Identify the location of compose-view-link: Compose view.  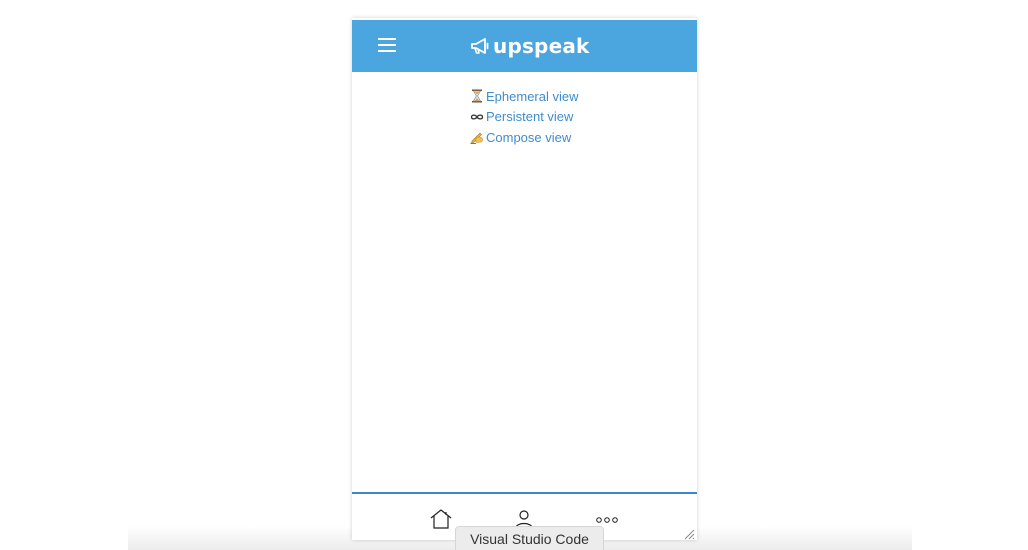
(524, 137).